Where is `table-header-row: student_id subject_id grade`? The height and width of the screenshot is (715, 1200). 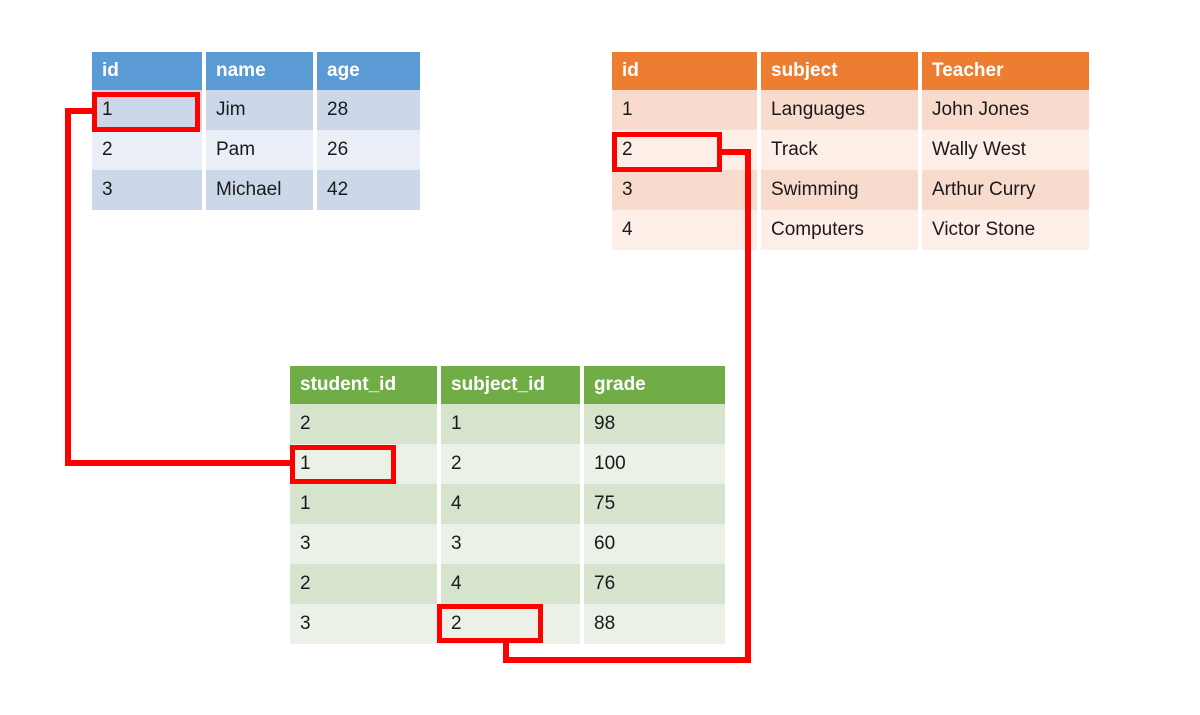
table-header-row: student_id subject_id grade is located at coordinates (507, 385).